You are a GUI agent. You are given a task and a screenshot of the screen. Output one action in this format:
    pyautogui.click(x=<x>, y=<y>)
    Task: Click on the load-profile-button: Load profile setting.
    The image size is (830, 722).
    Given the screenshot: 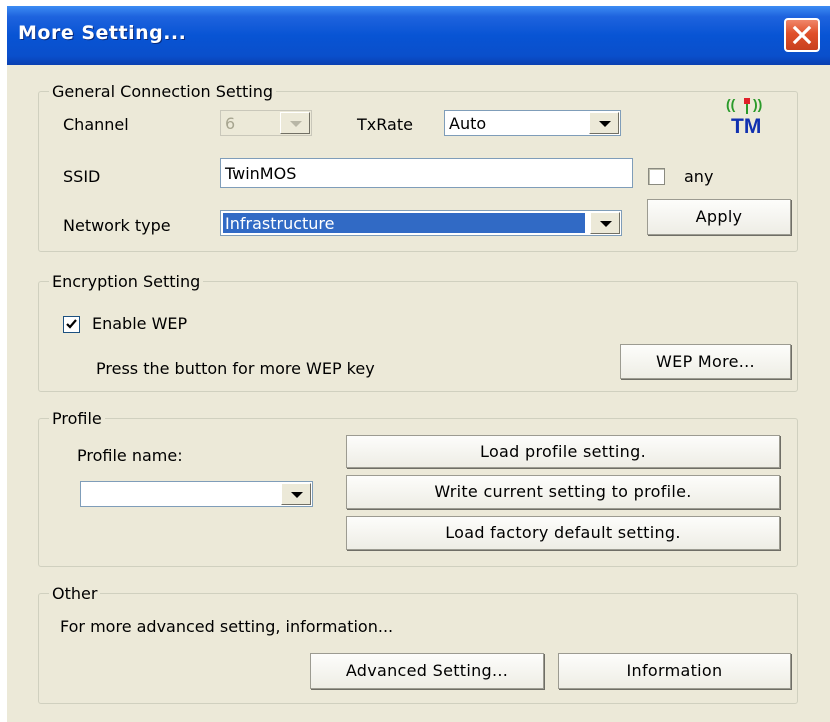 What is the action you would take?
    pyautogui.click(x=563, y=451)
    